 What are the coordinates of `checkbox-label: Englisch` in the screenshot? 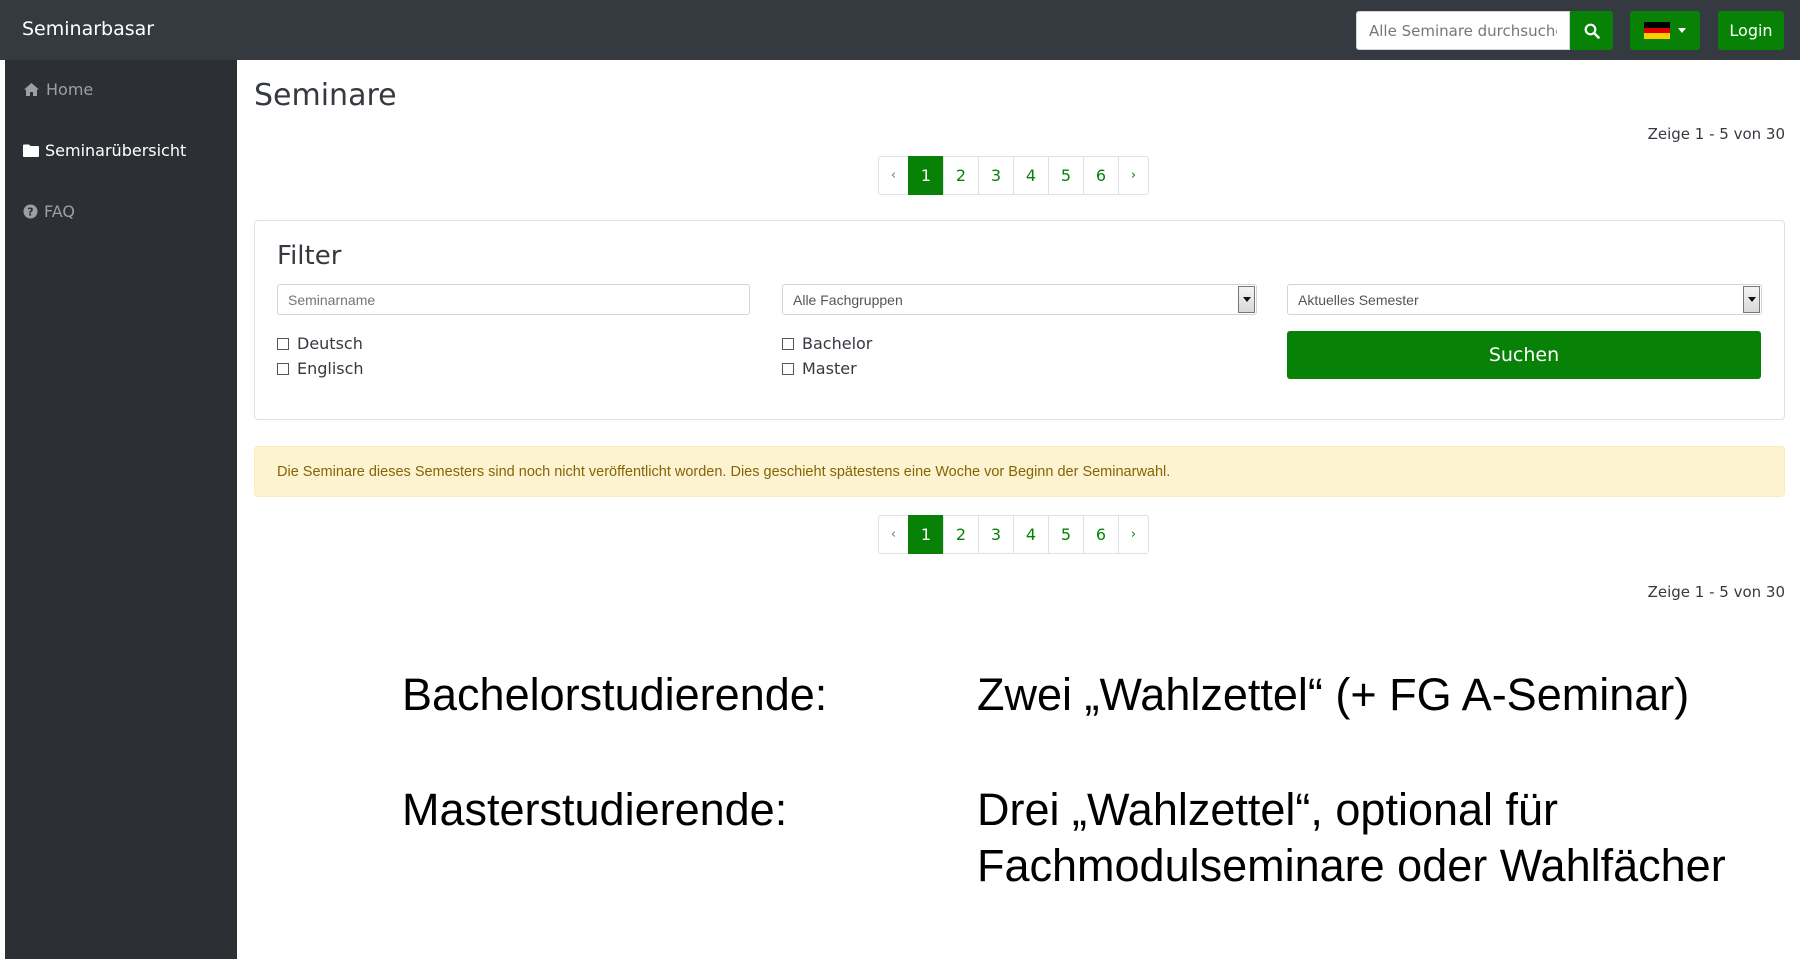 It's located at (330, 368).